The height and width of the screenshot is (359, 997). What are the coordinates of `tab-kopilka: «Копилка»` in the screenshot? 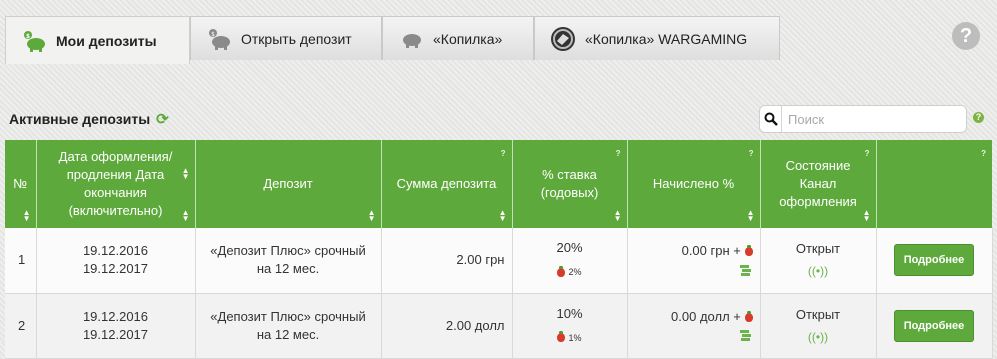 It's located at (458, 38).